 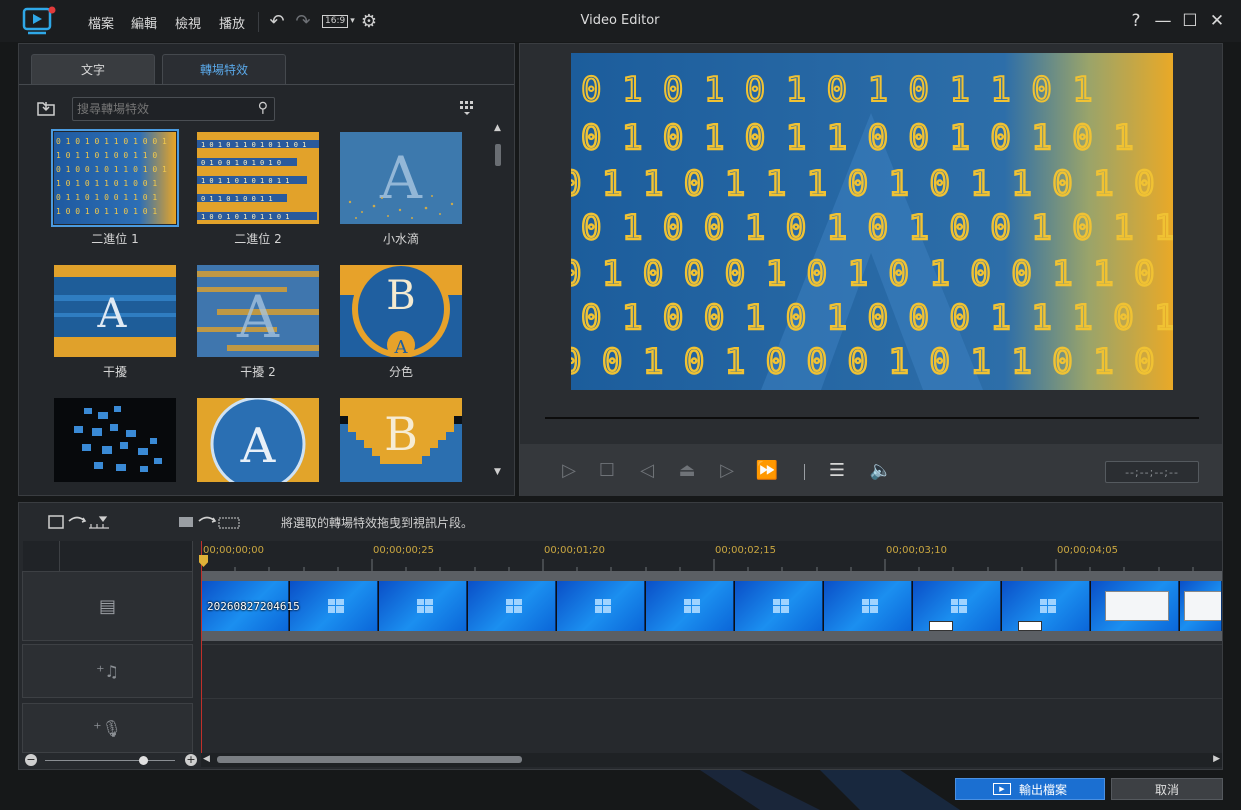 What do you see at coordinates (93, 69) in the screenshot?
I see `tab-text: 文字` at bounding box center [93, 69].